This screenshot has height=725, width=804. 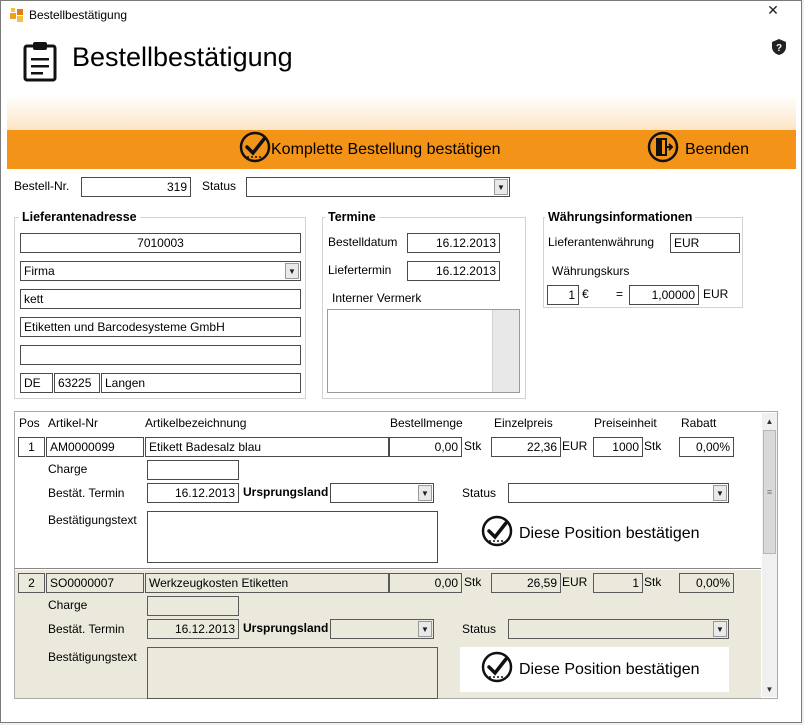 What do you see at coordinates (363, 242) in the screenshot?
I see `order-date-label: Bestelldatum` at bounding box center [363, 242].